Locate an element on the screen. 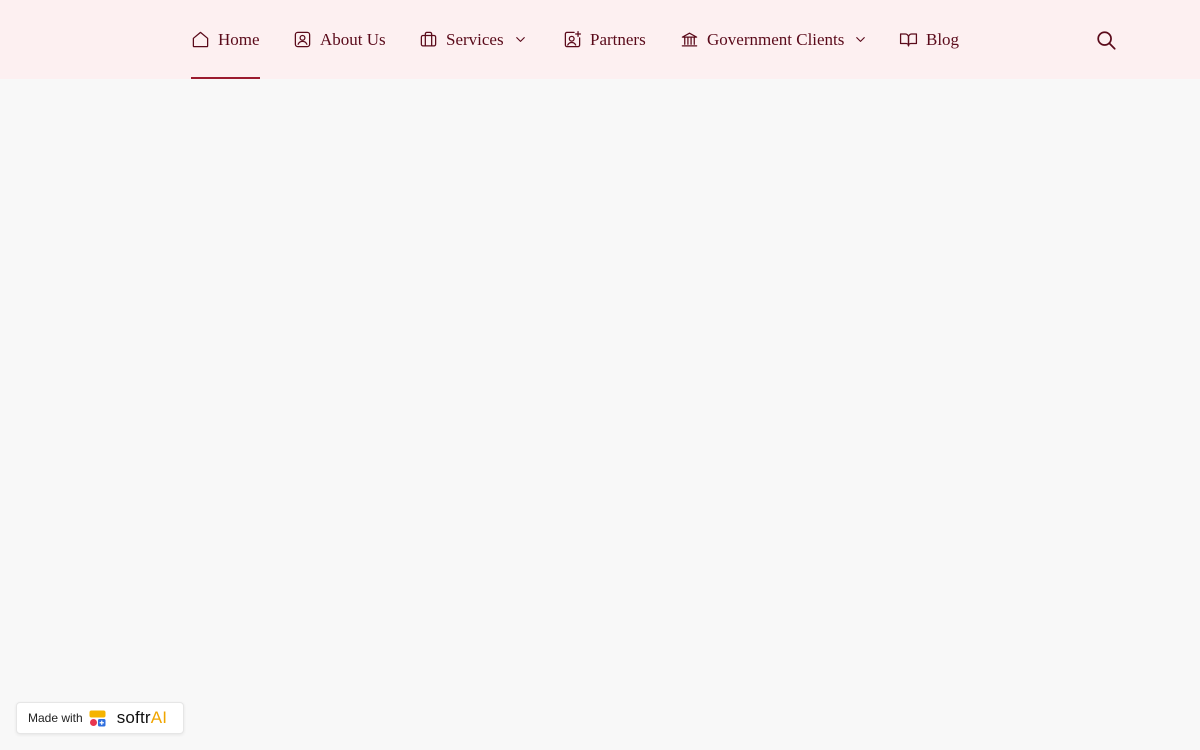  nav-item-government-clients: Government Clients is located at coordinates (774, 39).